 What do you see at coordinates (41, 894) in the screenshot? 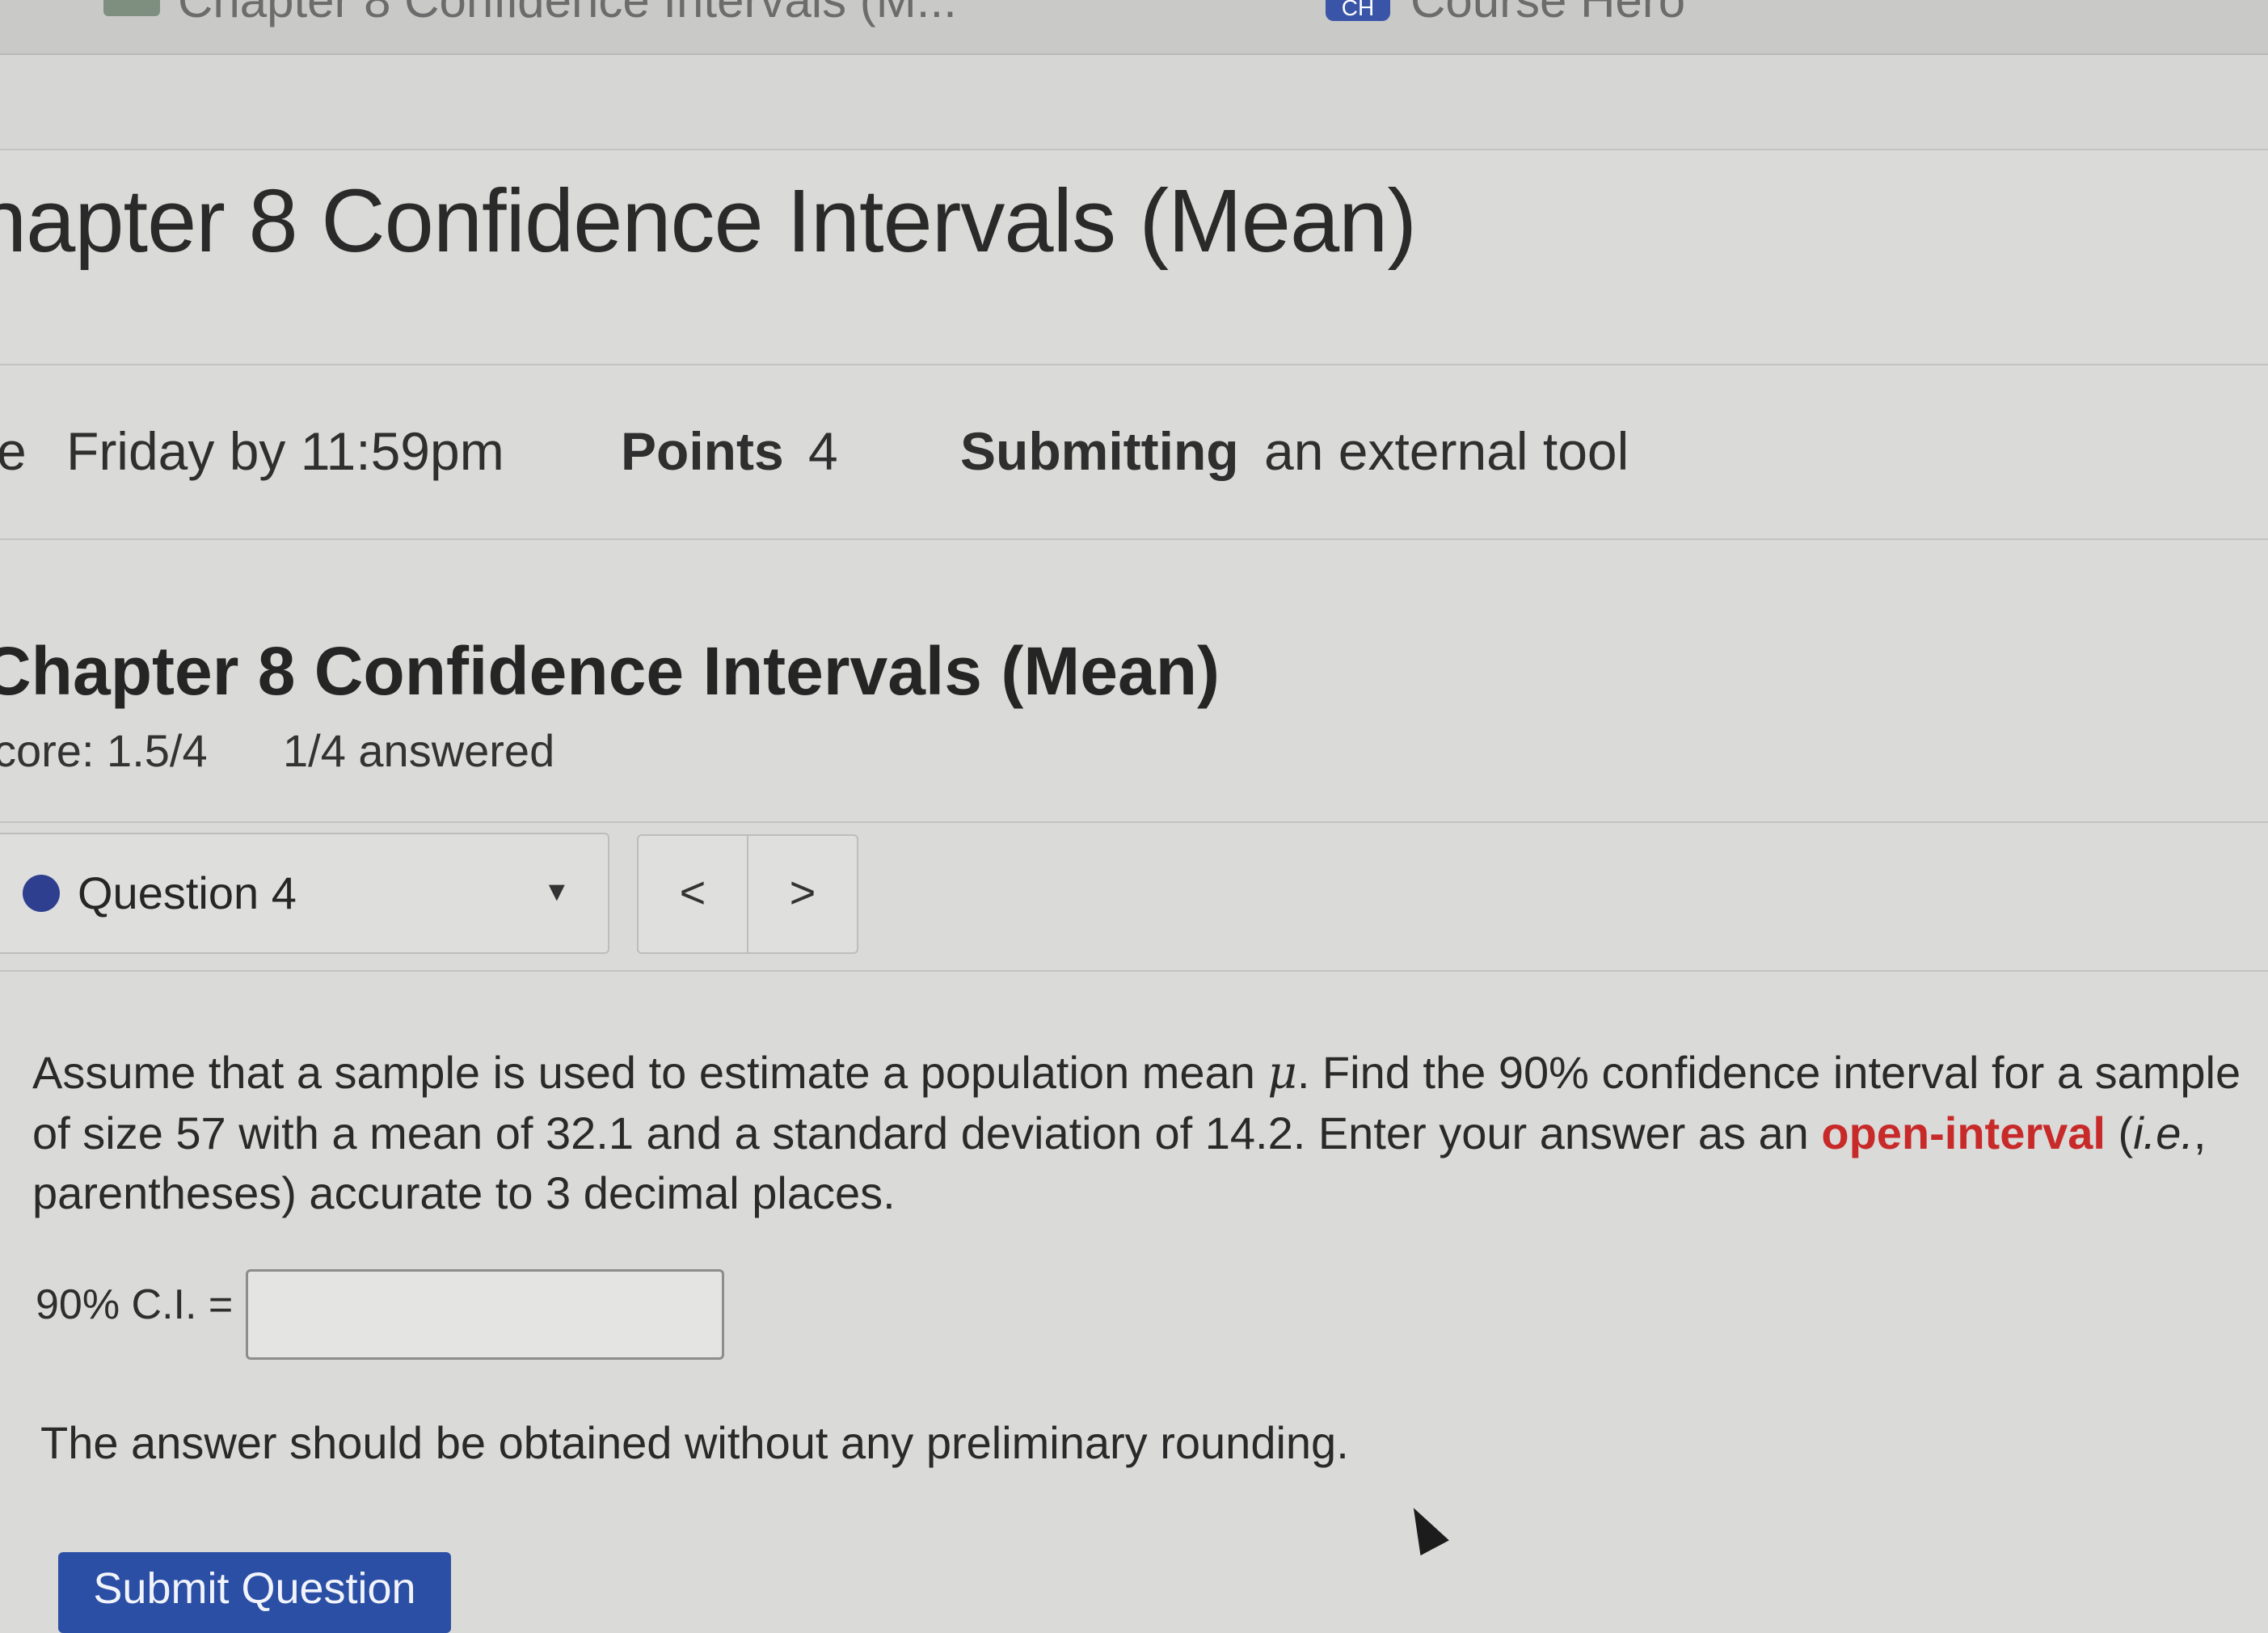
I see `question-status-dot` at bounding box center [41, 894].